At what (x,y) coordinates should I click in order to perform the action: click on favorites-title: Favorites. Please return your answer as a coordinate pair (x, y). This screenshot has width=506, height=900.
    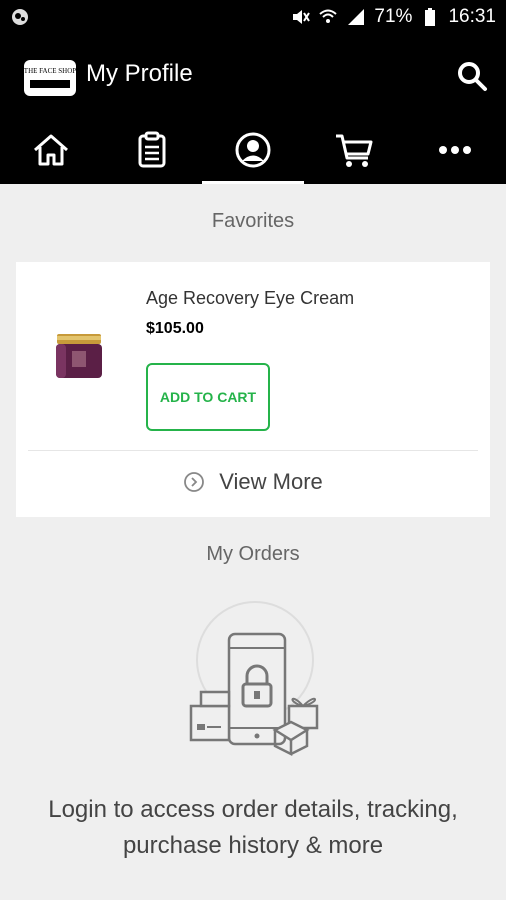
    Looking at the image, I should click on (253, 221).